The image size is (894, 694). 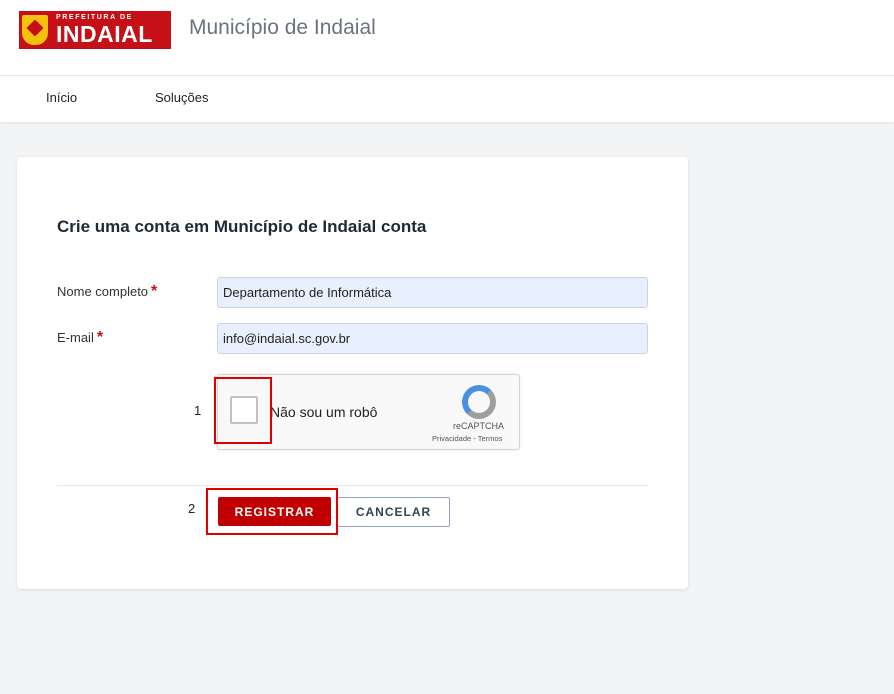 What do you see at coordinates (75, 337) in the screenshot?
I see `email-label-text: E-mail` at bounding box center [75, 337].